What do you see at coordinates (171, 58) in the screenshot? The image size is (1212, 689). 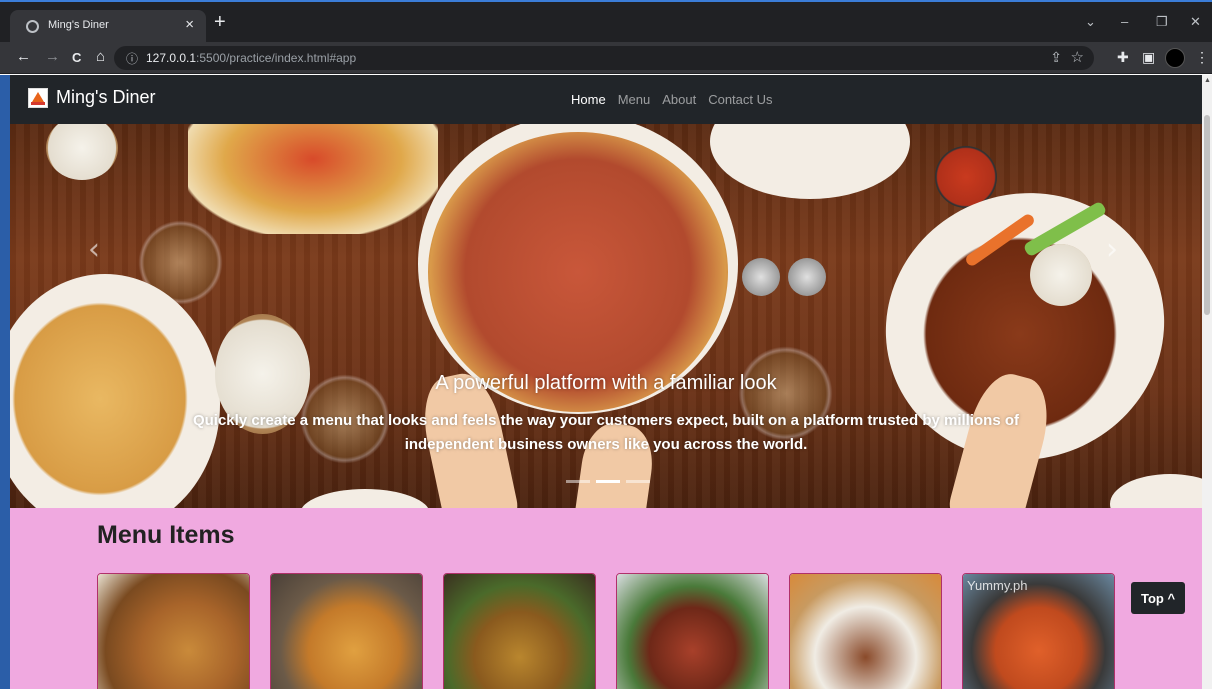 I see `url-host: 127.0.0.1` at bounding box center [171, 58].